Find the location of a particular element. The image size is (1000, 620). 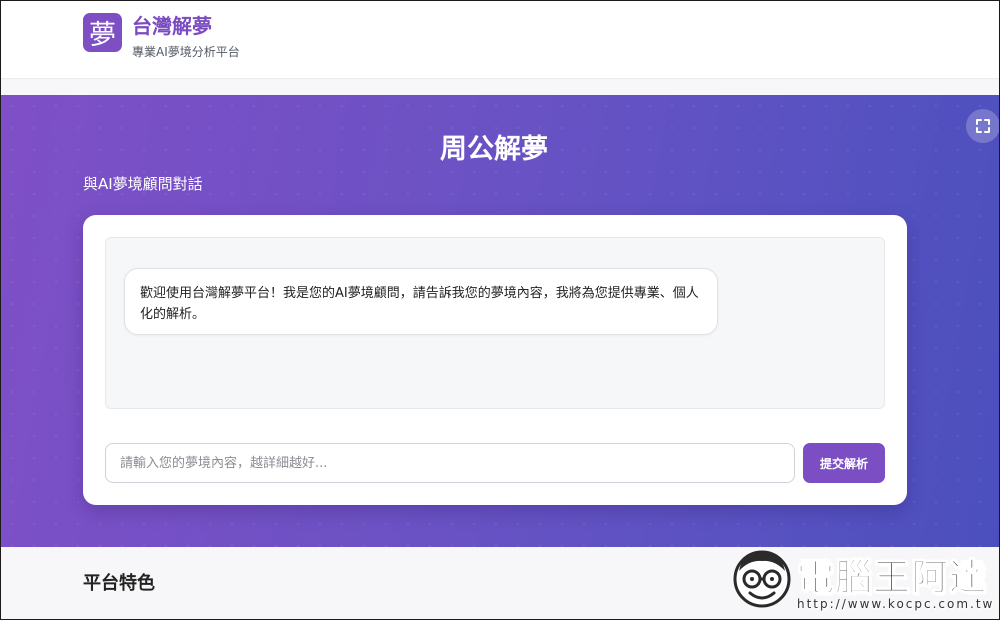

submit-analysis-button: 提交解析 is located at coordinates (844, 463).